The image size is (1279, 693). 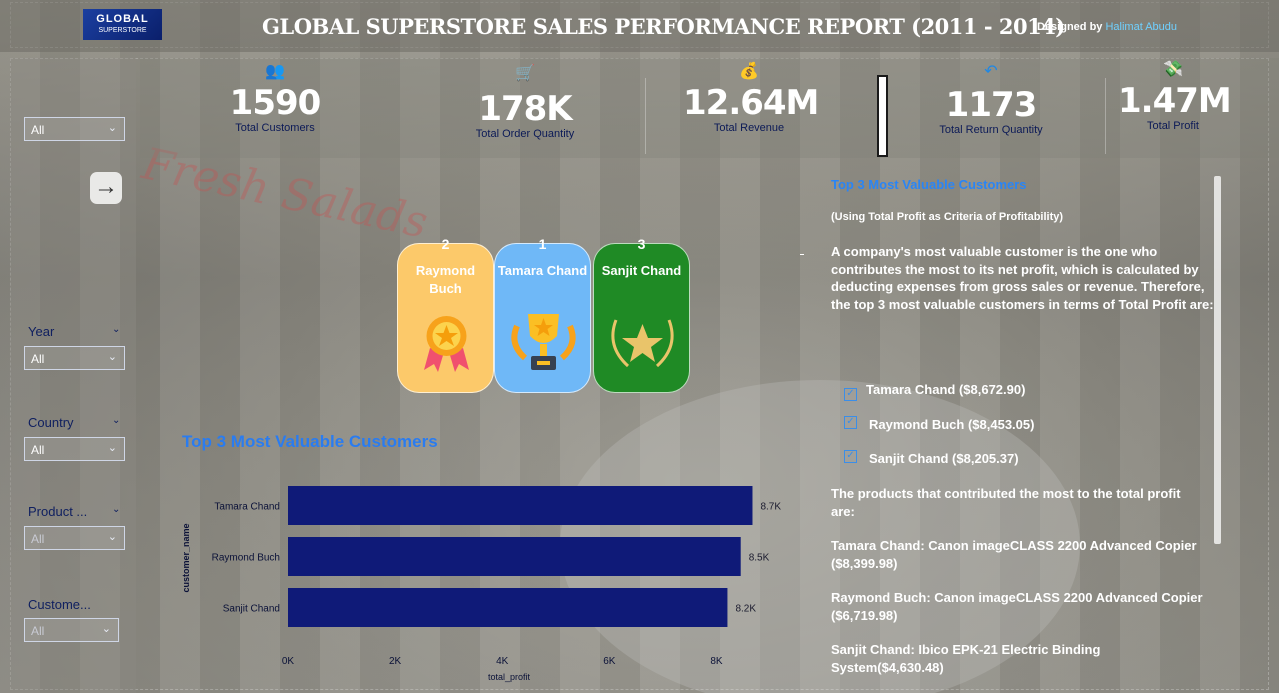 I want to click on badge-rank: 2, so click(x=445, y=244).